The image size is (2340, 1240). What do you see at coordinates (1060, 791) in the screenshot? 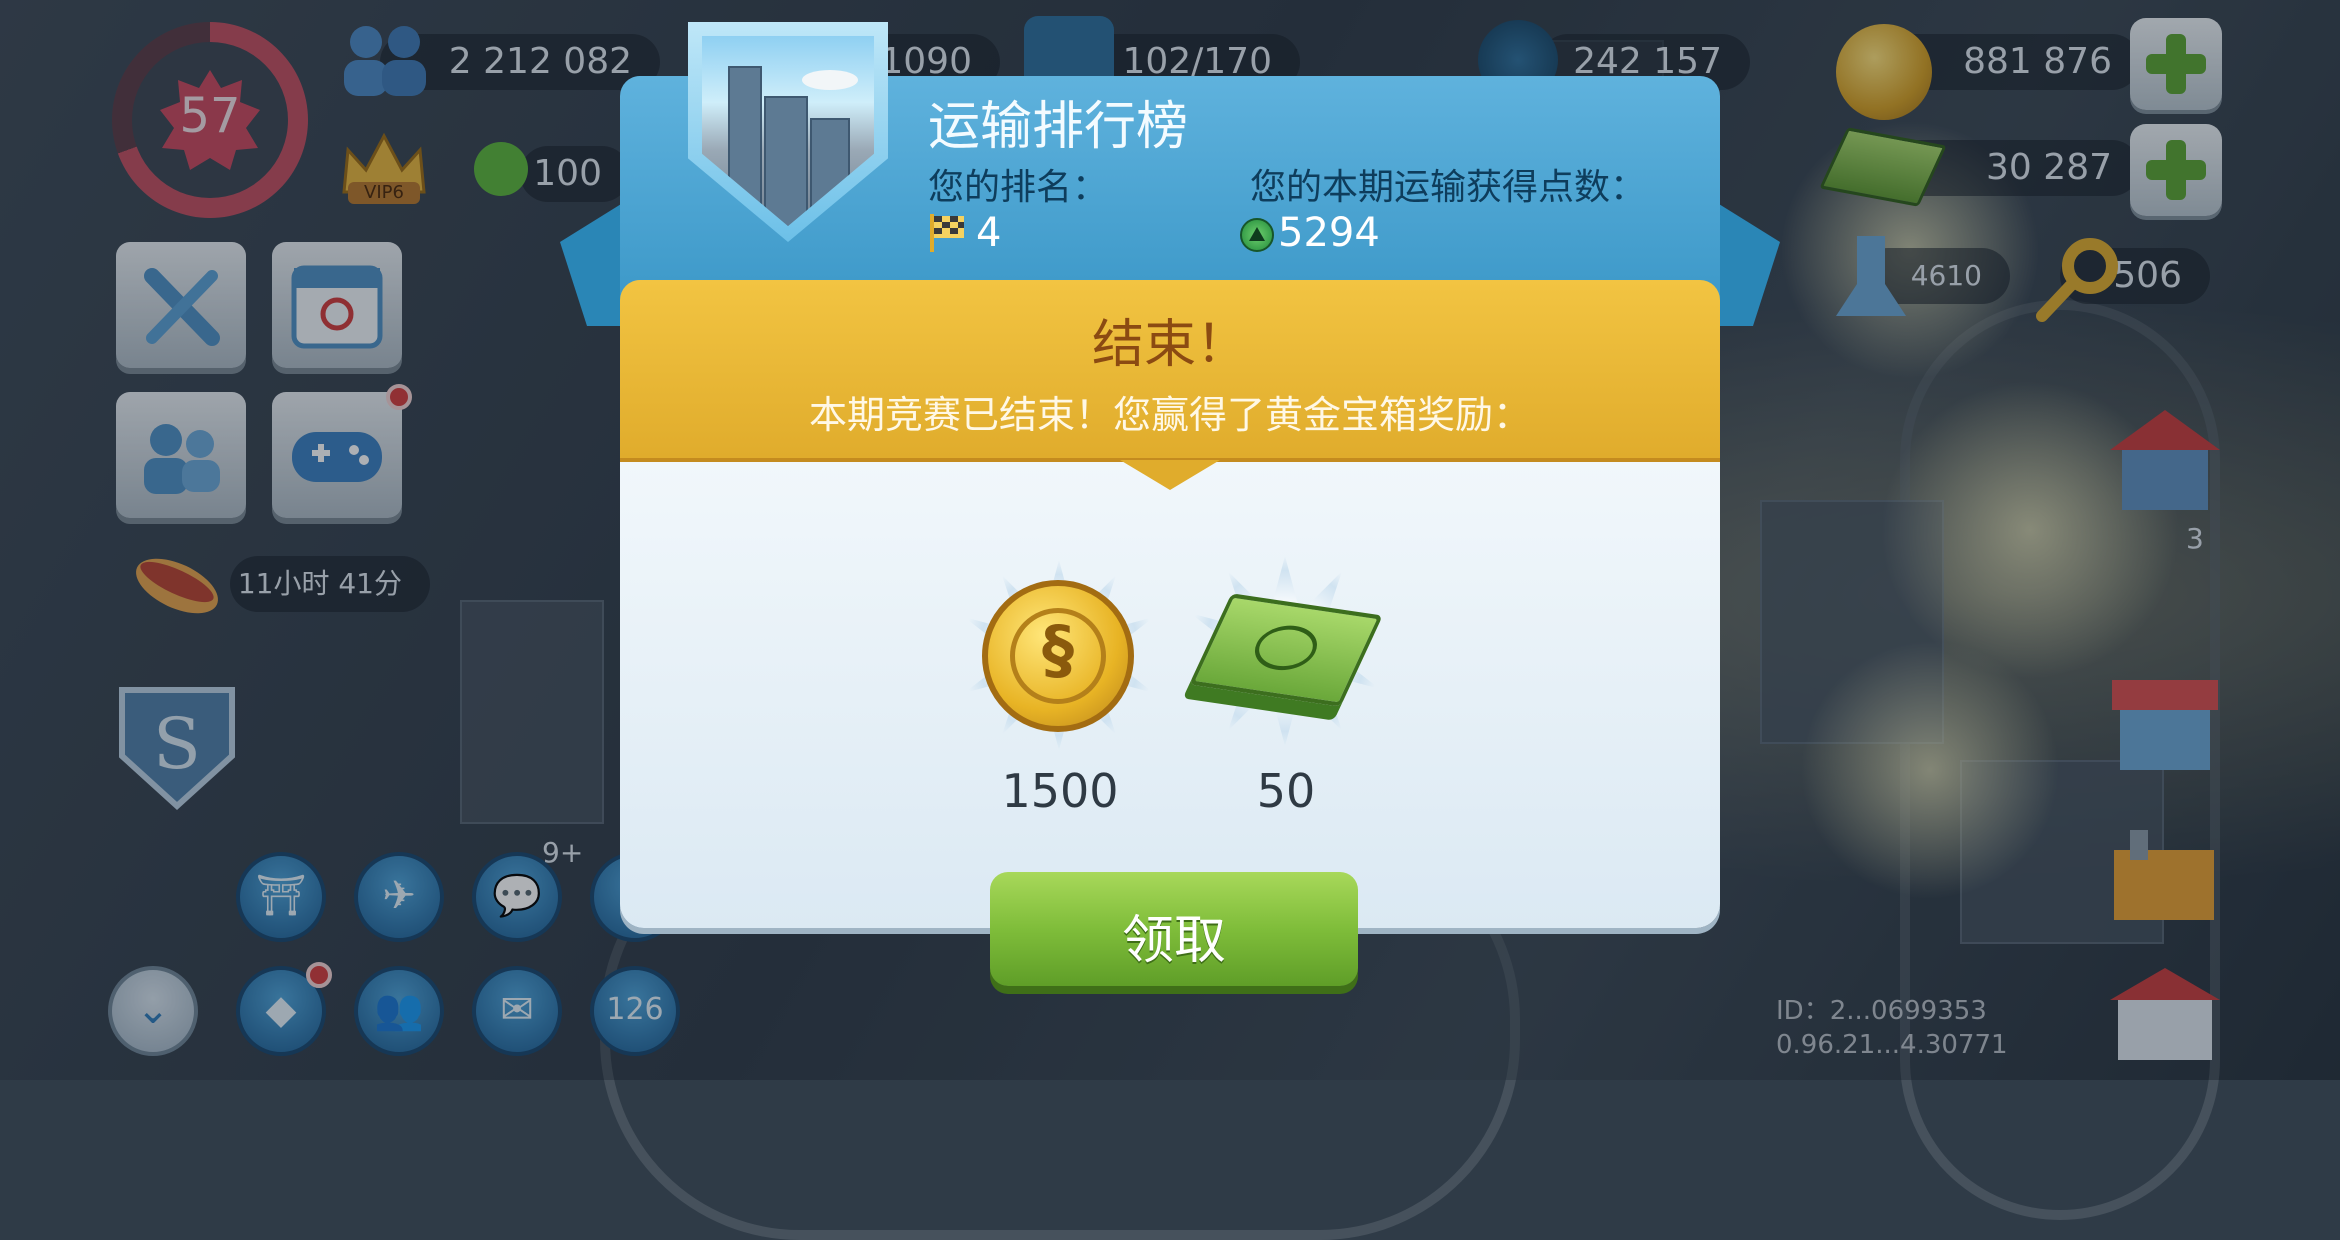
I see `reward-amount-simoleons: 1500` at bounding box center [1060, 791].